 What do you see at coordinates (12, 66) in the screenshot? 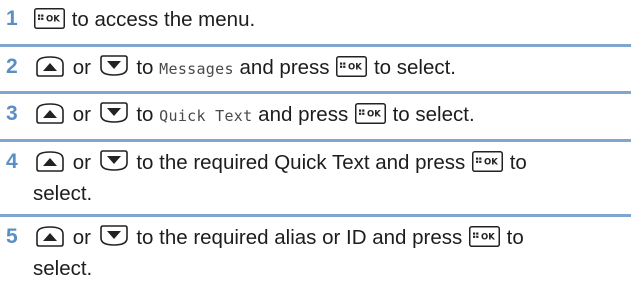
I see `step-number: 2` at bounding box center [12, 66].